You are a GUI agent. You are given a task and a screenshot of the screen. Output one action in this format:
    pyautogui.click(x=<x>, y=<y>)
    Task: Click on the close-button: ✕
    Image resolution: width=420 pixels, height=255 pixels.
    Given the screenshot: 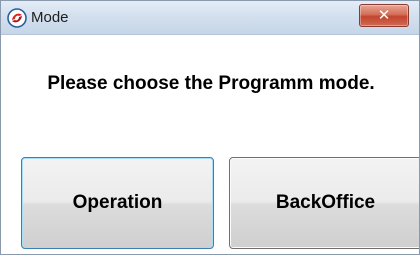 What is the action you would take?
    pyautogui.click(x=384, y=15)
    